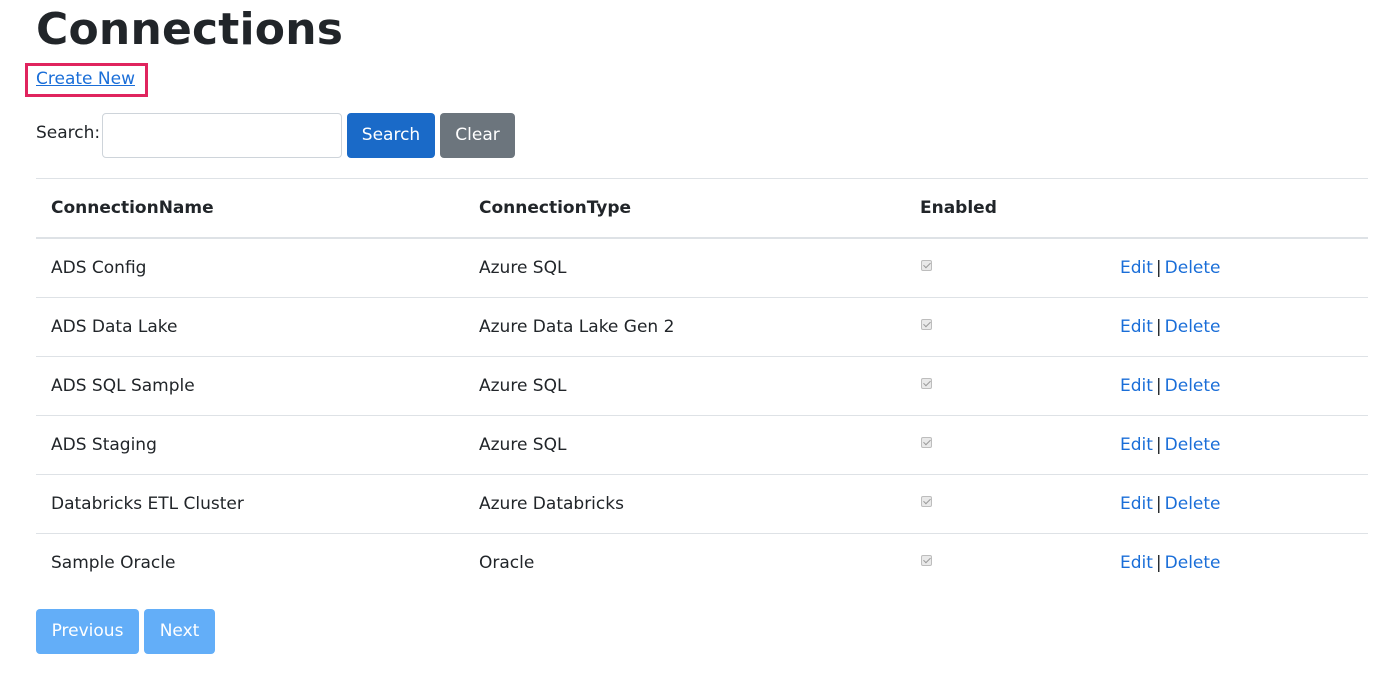  What do you see at coordinates (477, 135) in the screenshot?
I see `clear-button: Clear` at bounding box center [477, 135].